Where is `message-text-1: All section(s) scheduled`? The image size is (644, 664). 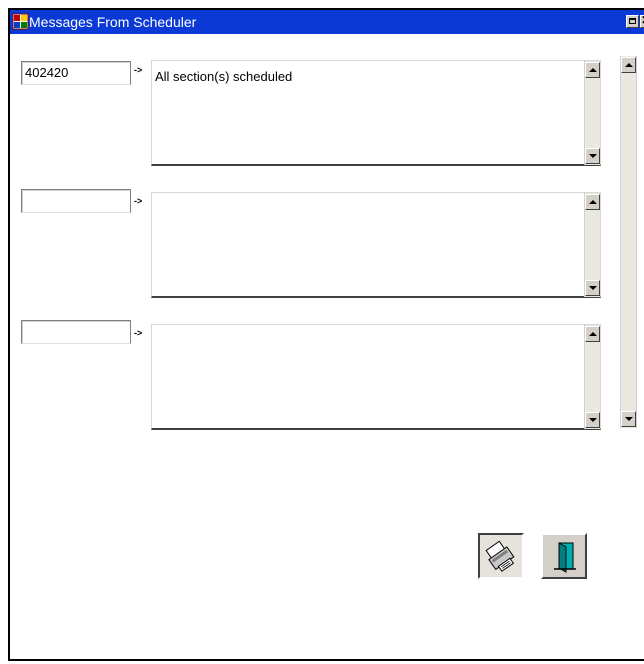
message-text-1: All section(s) scheduled is located at coordinates (224, 76).